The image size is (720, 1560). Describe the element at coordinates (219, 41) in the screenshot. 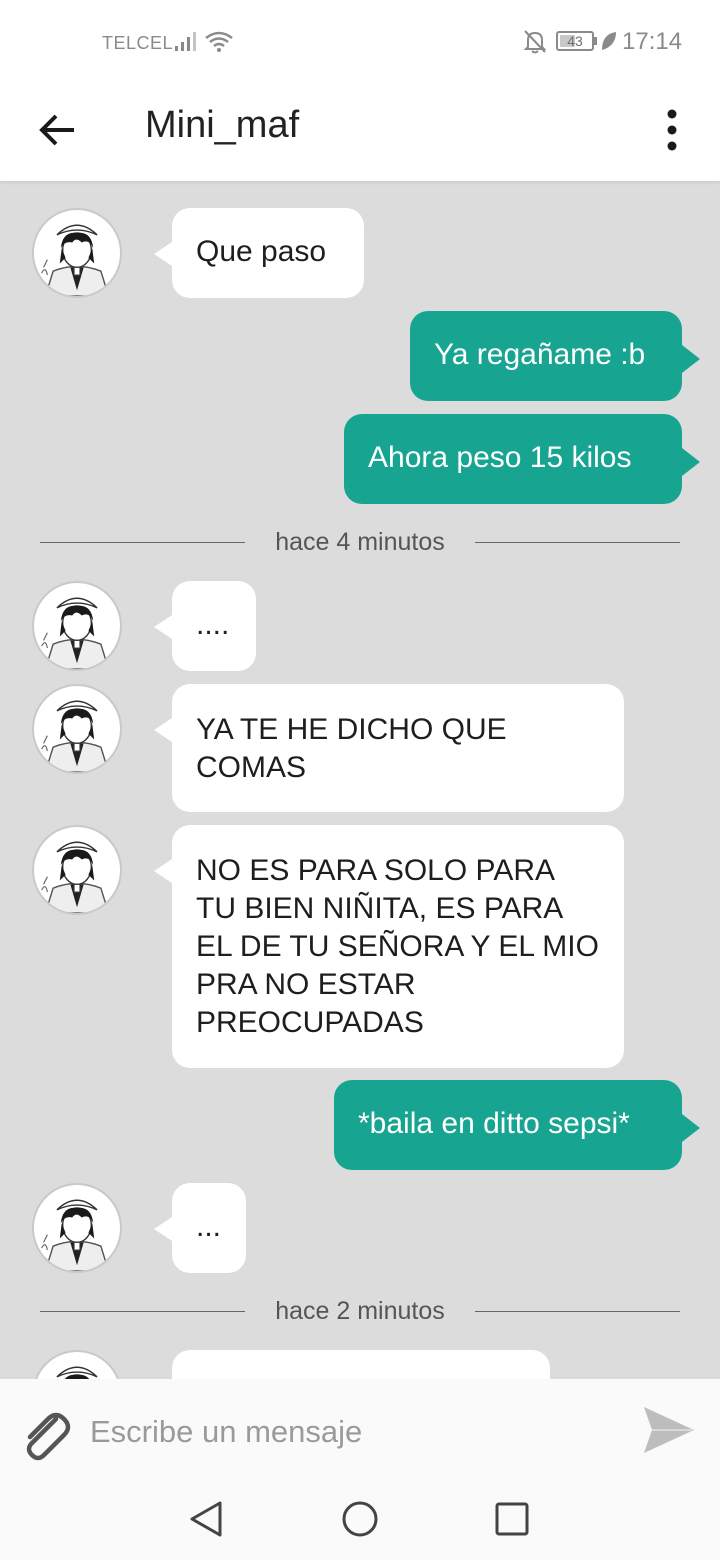

I see `wifi-icon` at that location.